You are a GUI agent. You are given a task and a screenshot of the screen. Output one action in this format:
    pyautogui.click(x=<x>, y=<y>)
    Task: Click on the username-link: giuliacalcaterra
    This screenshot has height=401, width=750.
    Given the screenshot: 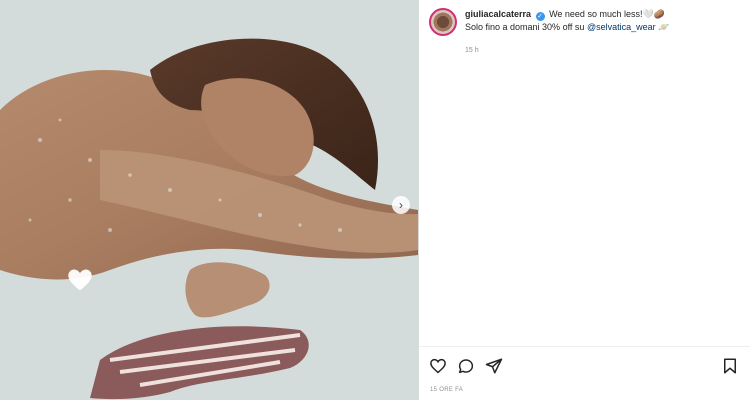 What is the action you would take?
    pyautogui.click(x=498, y=14)
    